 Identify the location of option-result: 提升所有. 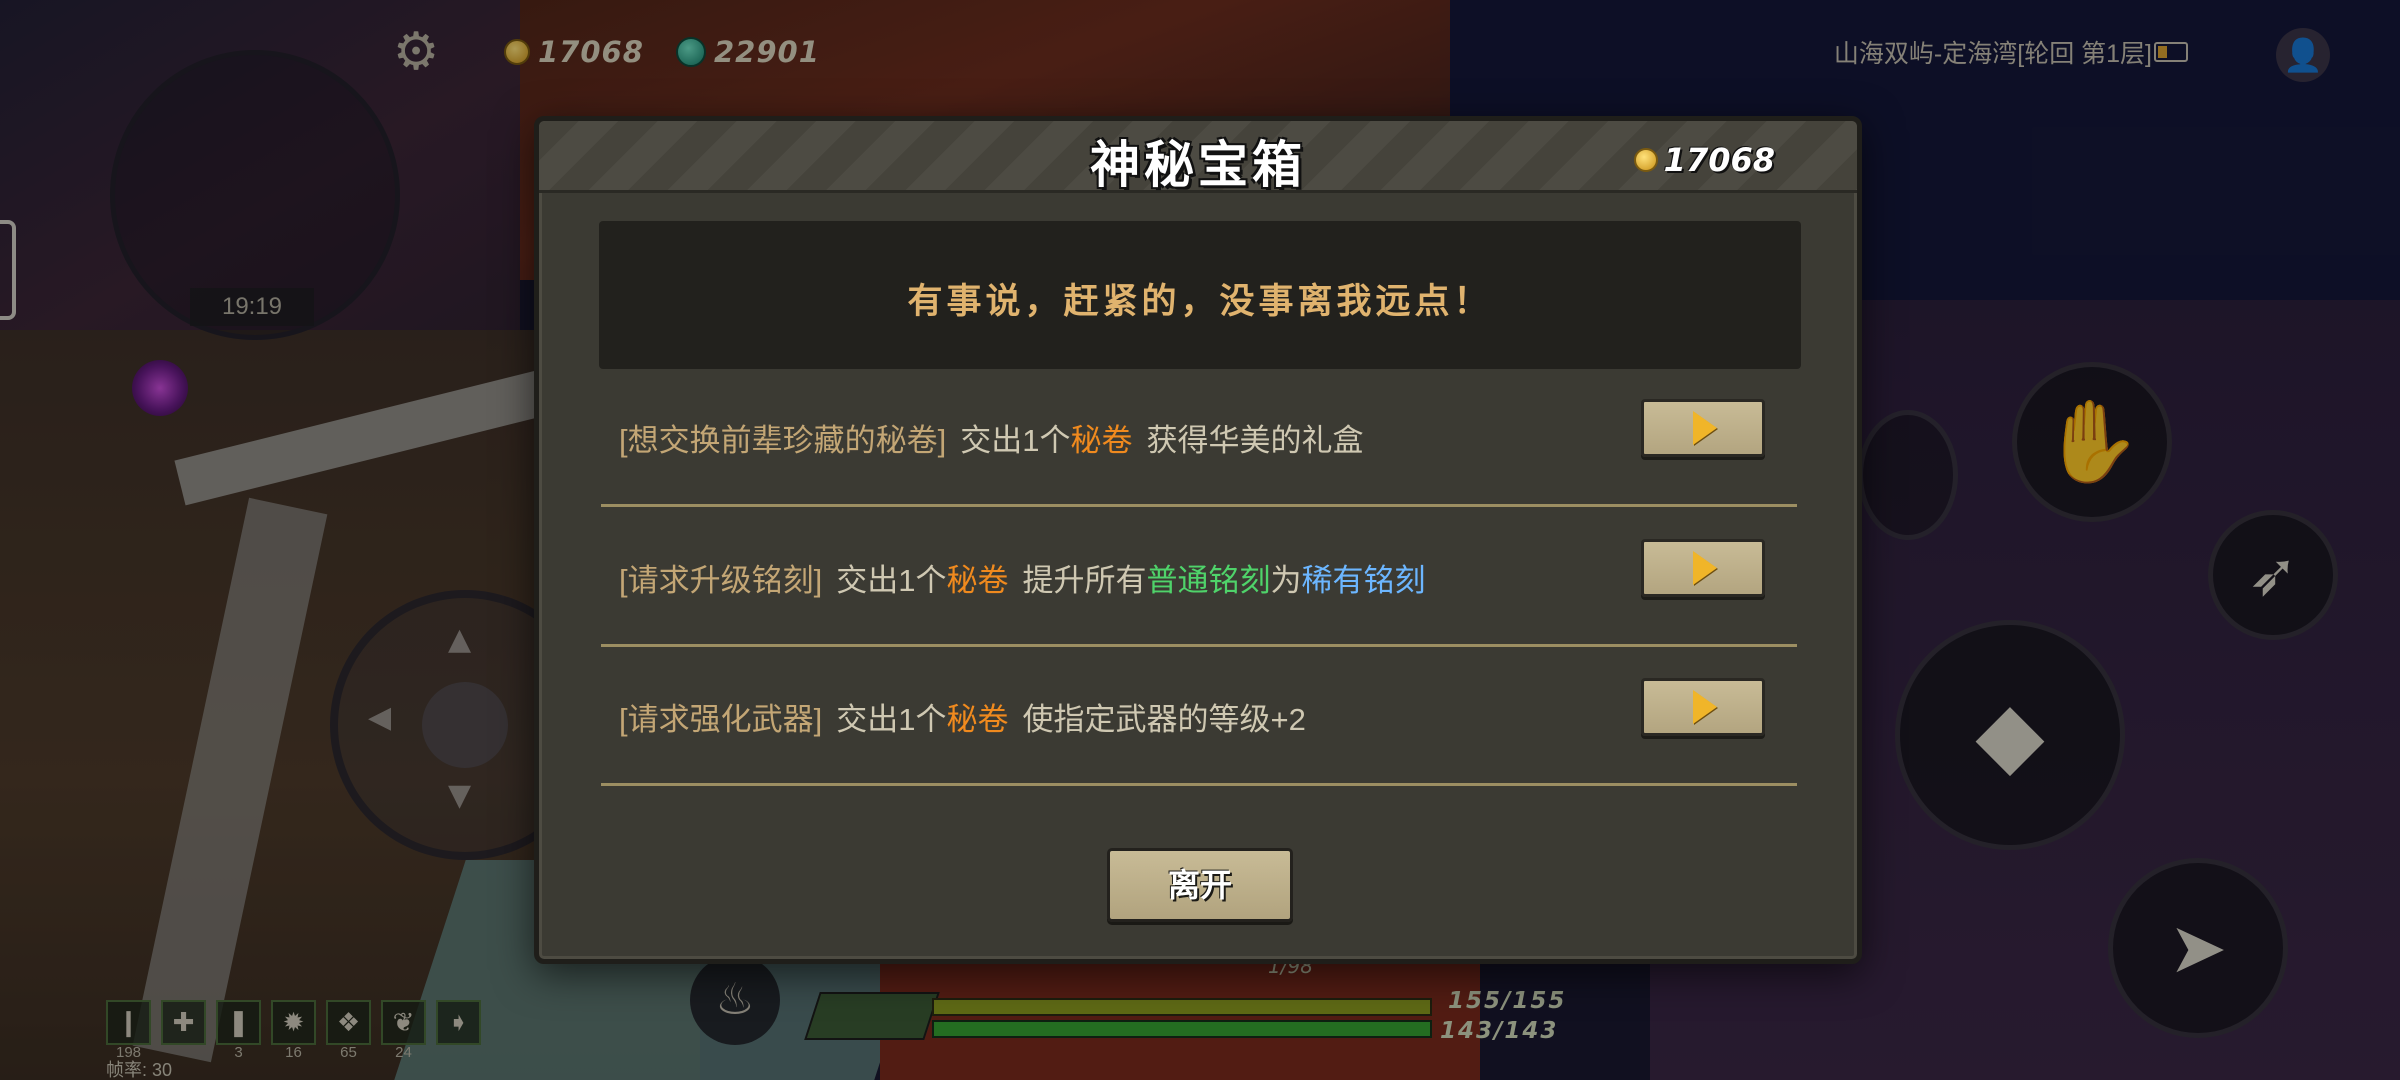
(1084, 580).